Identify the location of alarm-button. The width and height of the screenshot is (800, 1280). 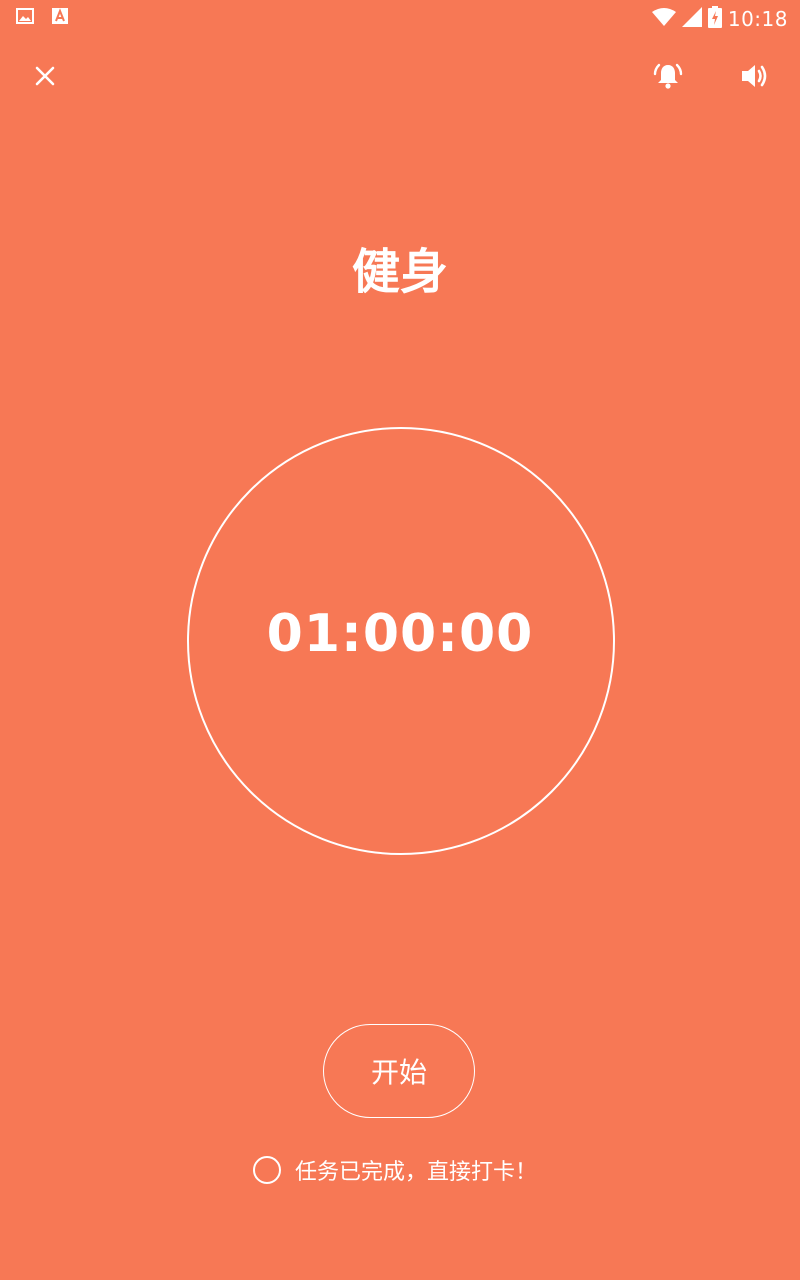
(668, 78).